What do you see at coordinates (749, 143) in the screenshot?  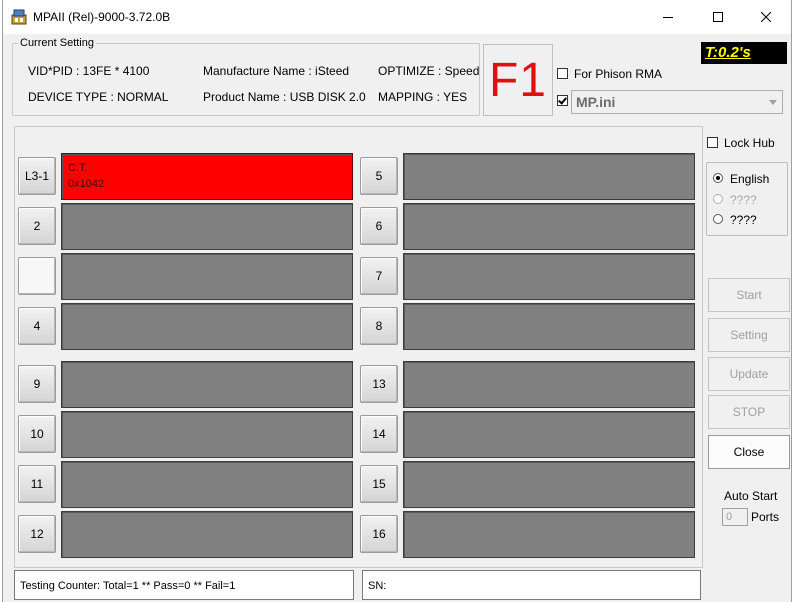 I see `lock-hub-label: Lock Hub` at bounding box center [749, 143].